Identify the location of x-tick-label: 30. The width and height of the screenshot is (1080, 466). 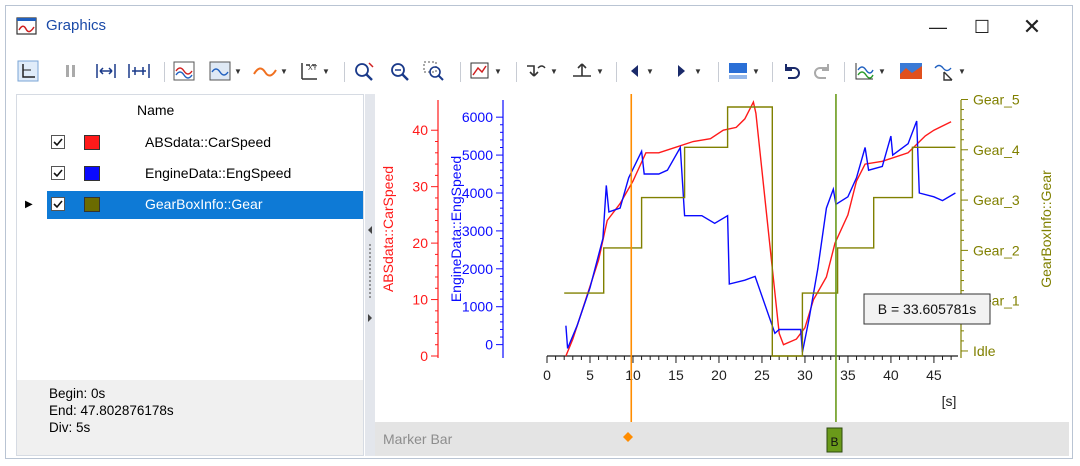
(805, 375).